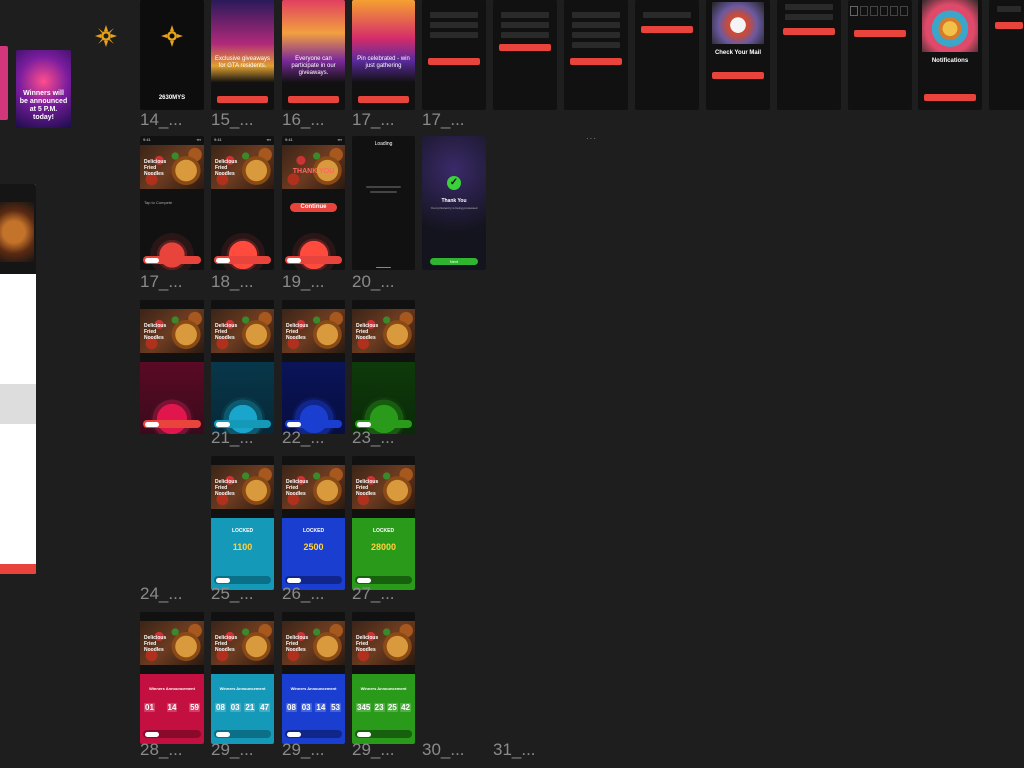 This screenshot has height=768, width=1024. Describe the element at coordinates (950, 97) in the screenshot. I see `allow-button` at that location.